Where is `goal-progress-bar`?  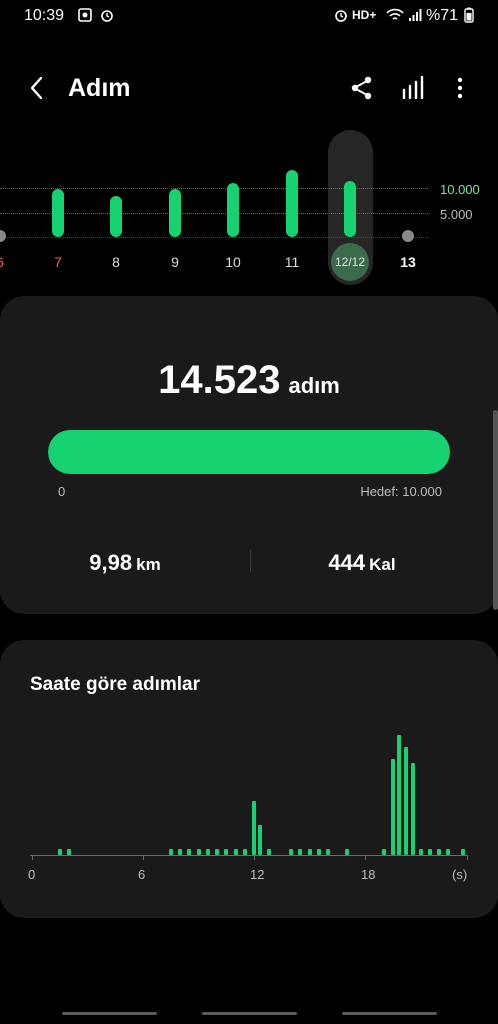 goal-progress-bar is located at coordinates (249, 452).